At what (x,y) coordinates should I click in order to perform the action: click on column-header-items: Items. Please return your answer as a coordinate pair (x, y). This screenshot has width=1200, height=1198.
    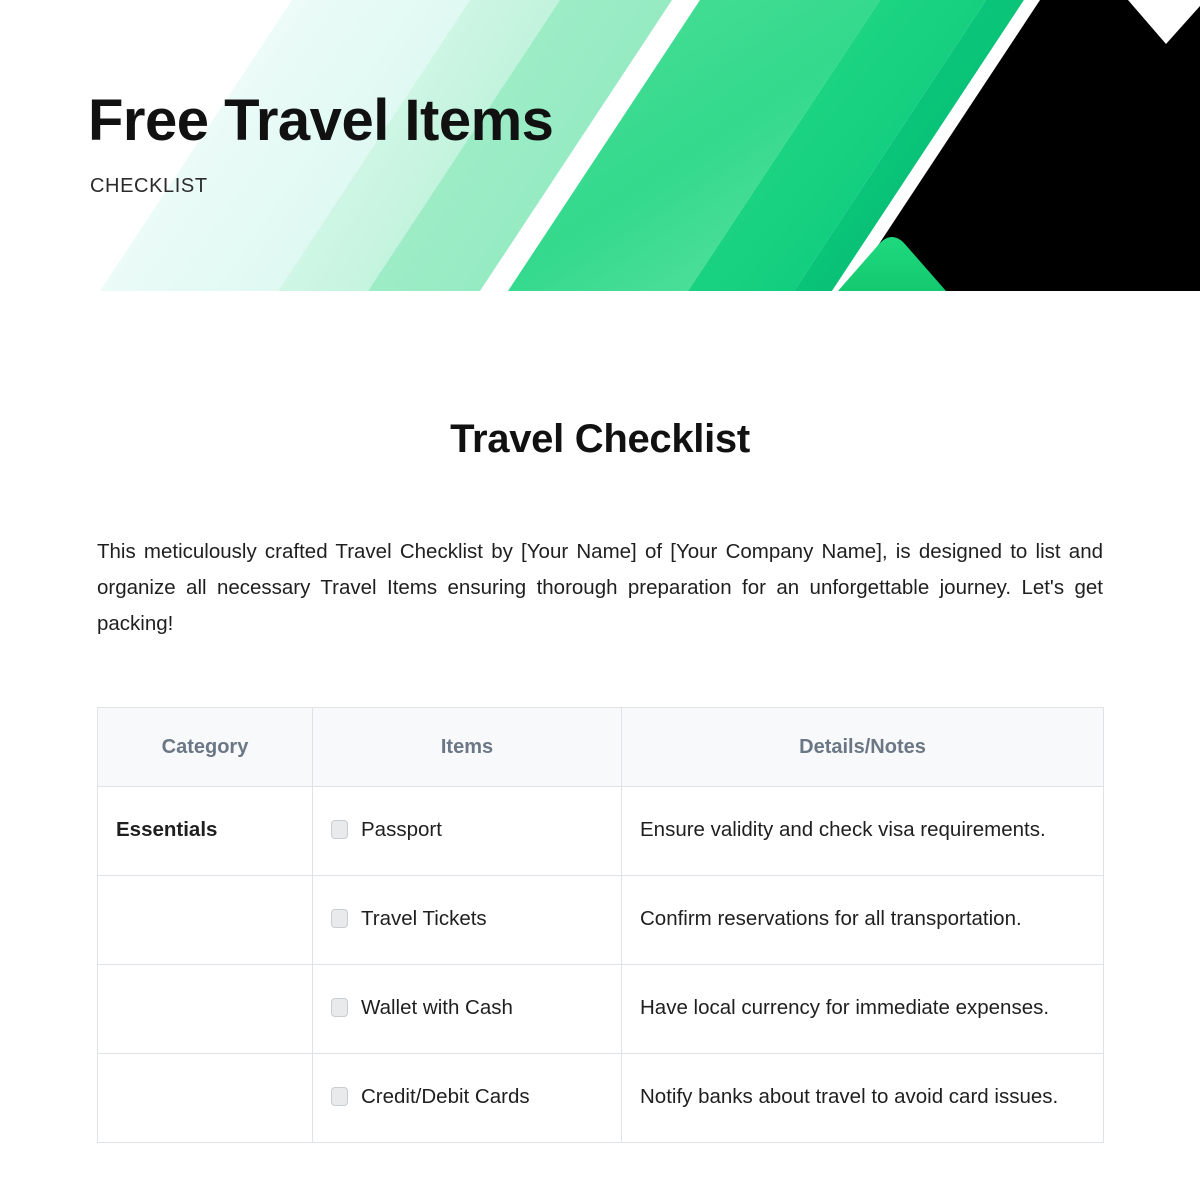
    Looking at the image, I should click on (467, 747).